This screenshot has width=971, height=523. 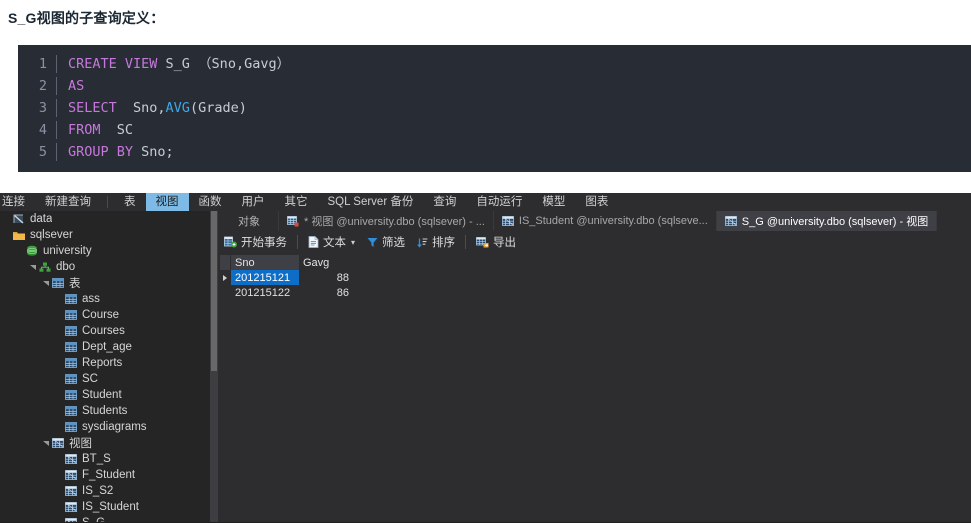 I want to click on table-row: 201215122 86, so click(x=286, y=292).